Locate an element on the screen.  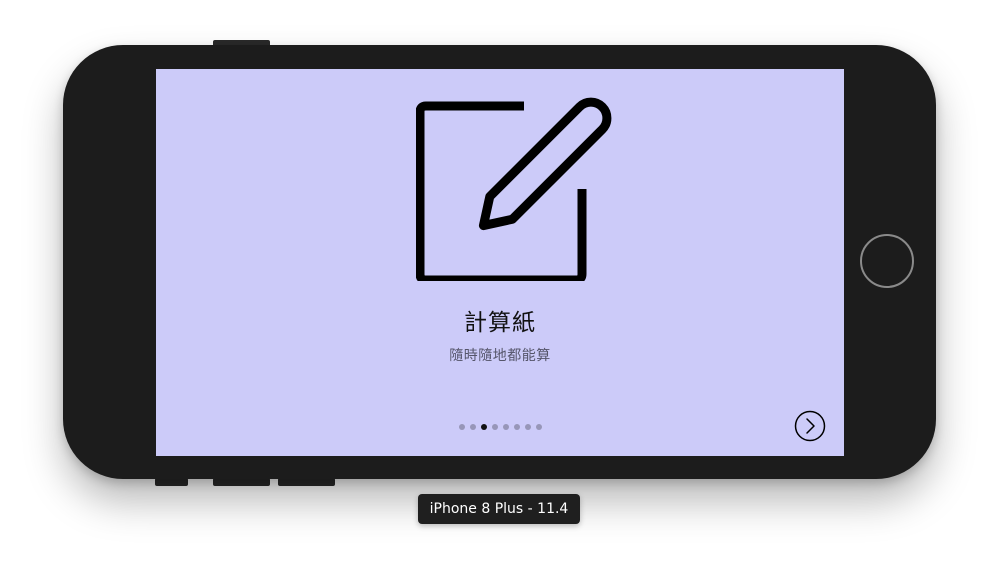
onboarding-title: 計算紙 is located at coordinates (500, 323).